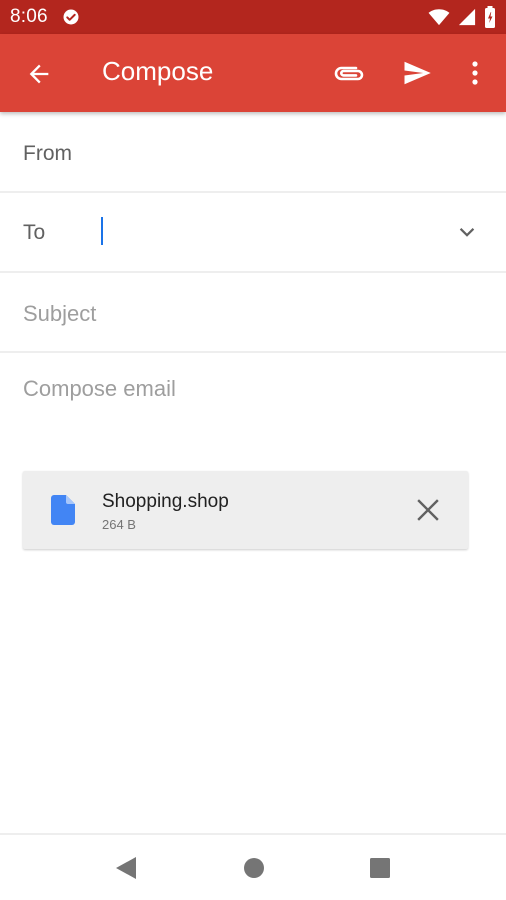  What do you see at coordinates (119, 524) in the screenshot?
I see `attachment-size: 264 B` at bounding box center [119, 524].